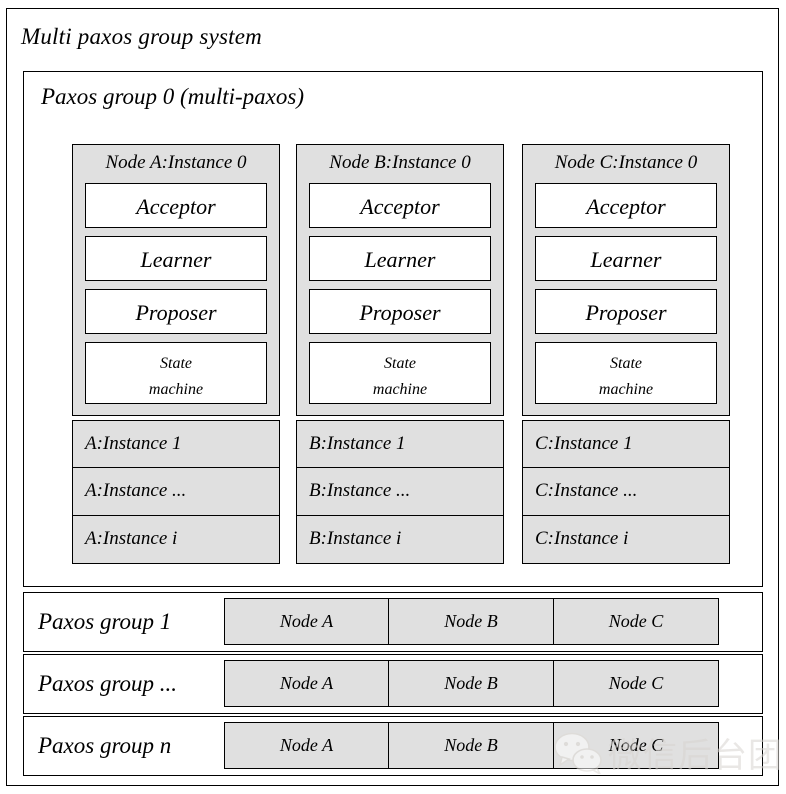 Image resolution: width=786 pixels, height=794 pixels. What do you see at coordinates (176, 363) in the screenshot?
I see `node-a-state-machine-line-1: State` at bounding box center [176, 363].